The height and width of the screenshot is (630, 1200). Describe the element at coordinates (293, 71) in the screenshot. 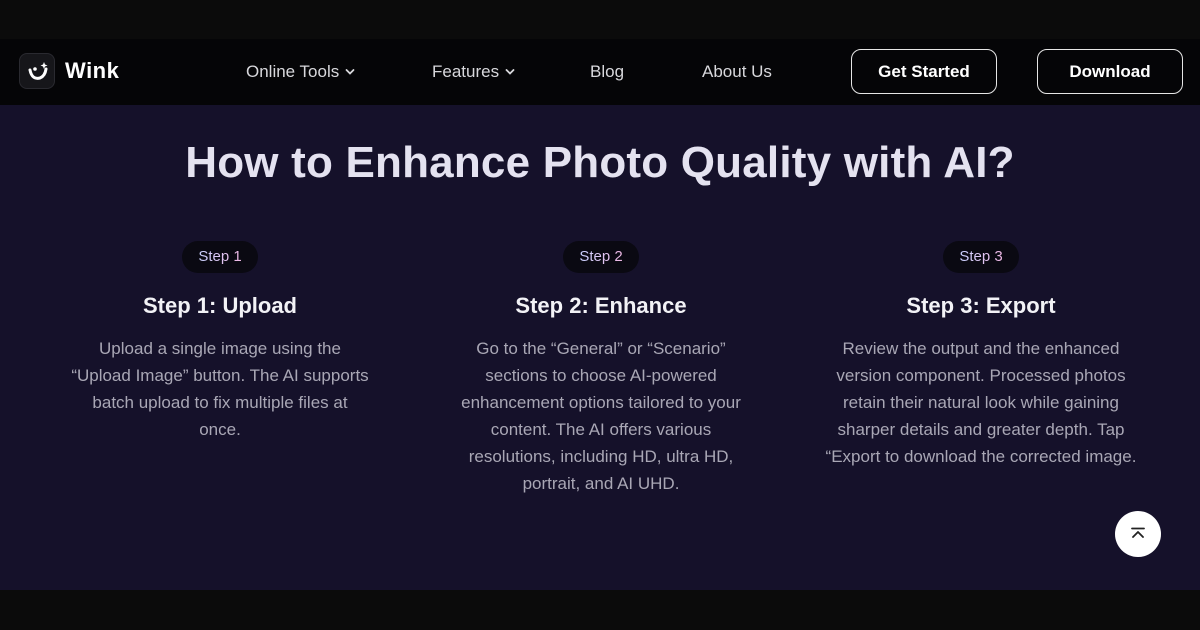

I see `nav-label: Online Tools` at that location.